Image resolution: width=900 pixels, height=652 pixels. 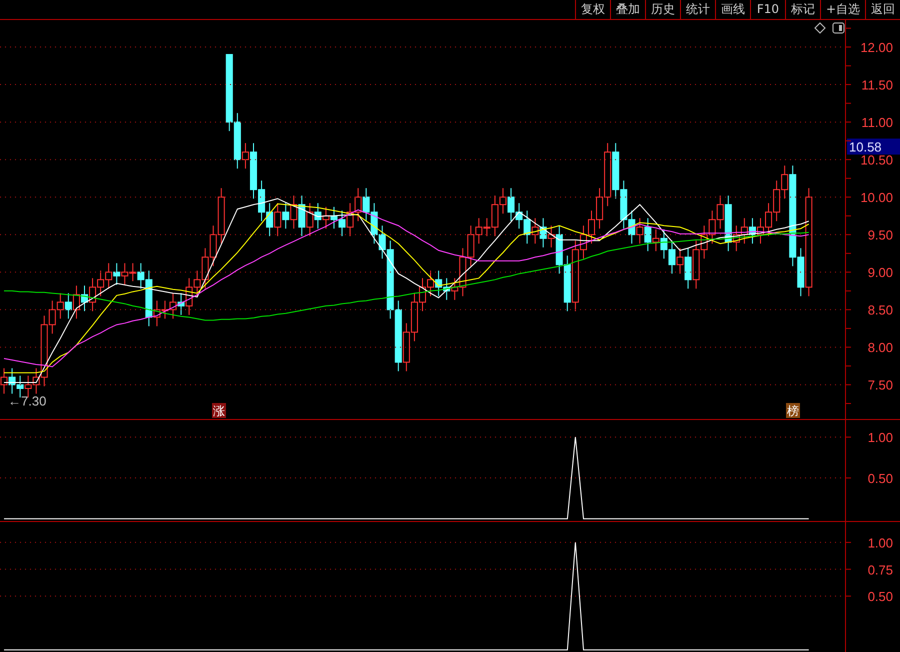 What do you see at coordinates (876, 48) in the screenshot?
I see `axis-label: 12.00` at bounding box center [876, 48].